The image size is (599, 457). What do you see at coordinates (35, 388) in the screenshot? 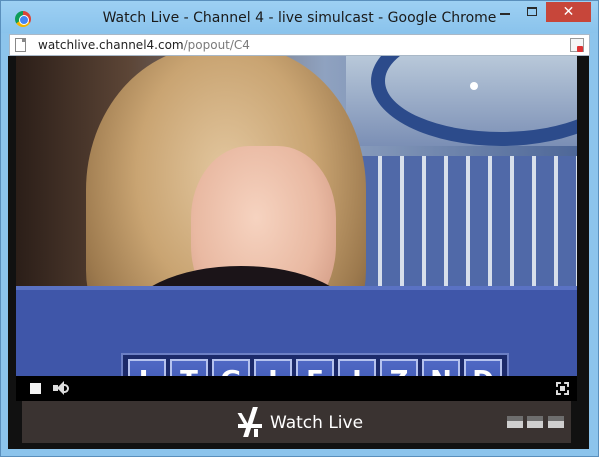
I see `stop-icon` at bounding box center [35, 388].